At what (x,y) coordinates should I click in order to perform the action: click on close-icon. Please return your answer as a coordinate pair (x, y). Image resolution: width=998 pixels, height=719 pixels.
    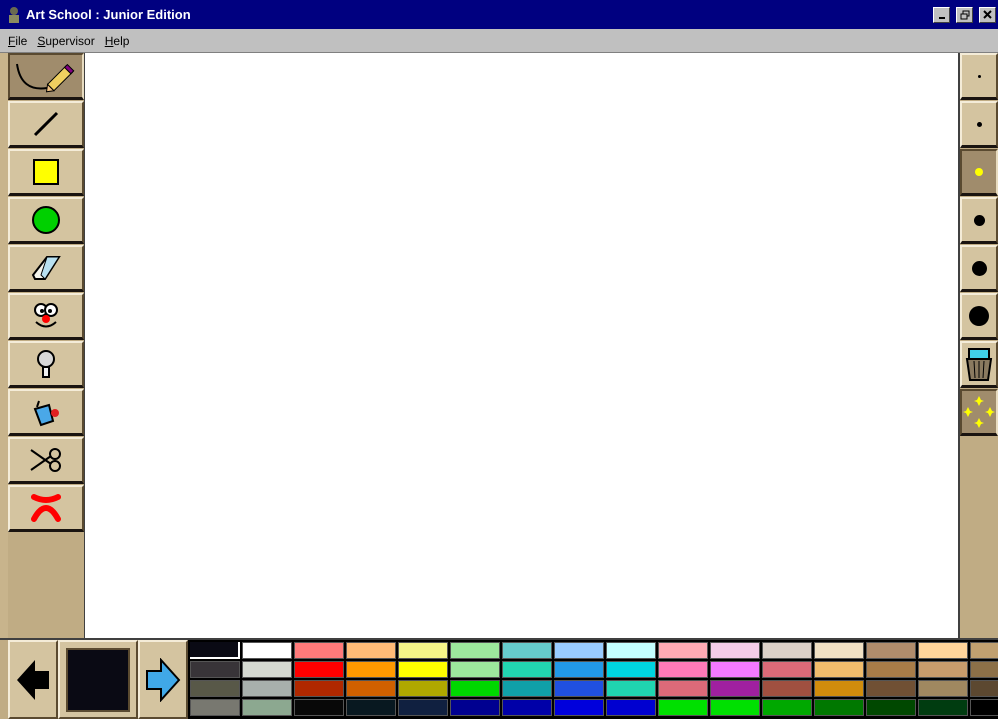
    Looking at the image, I should click on (987, 14).